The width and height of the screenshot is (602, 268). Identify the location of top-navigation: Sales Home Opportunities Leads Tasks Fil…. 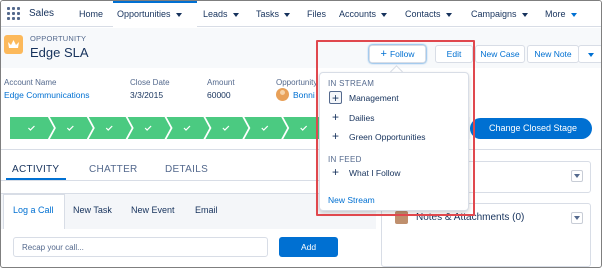
(301, 14).